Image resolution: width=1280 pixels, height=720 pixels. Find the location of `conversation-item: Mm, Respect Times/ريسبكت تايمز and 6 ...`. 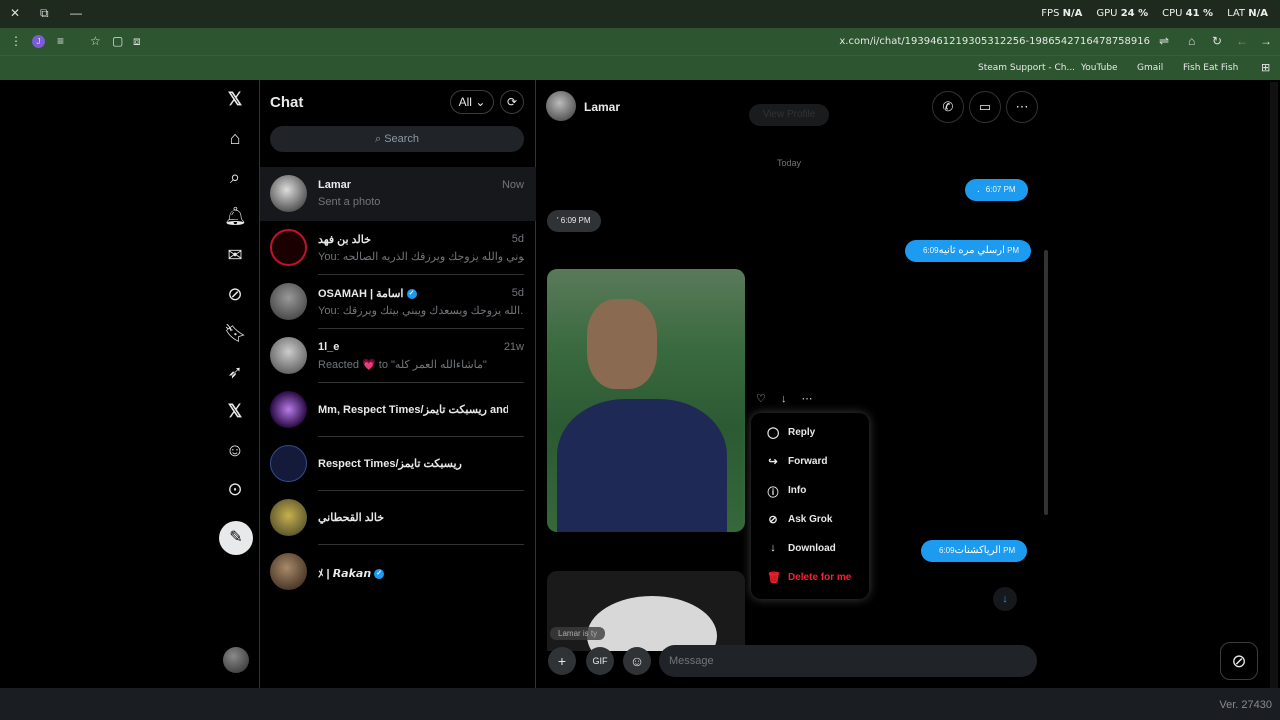

conversation-item: Mm, Respect Times/ريسبكت تايمز and 6 ... is located at coordinates (398, 410).